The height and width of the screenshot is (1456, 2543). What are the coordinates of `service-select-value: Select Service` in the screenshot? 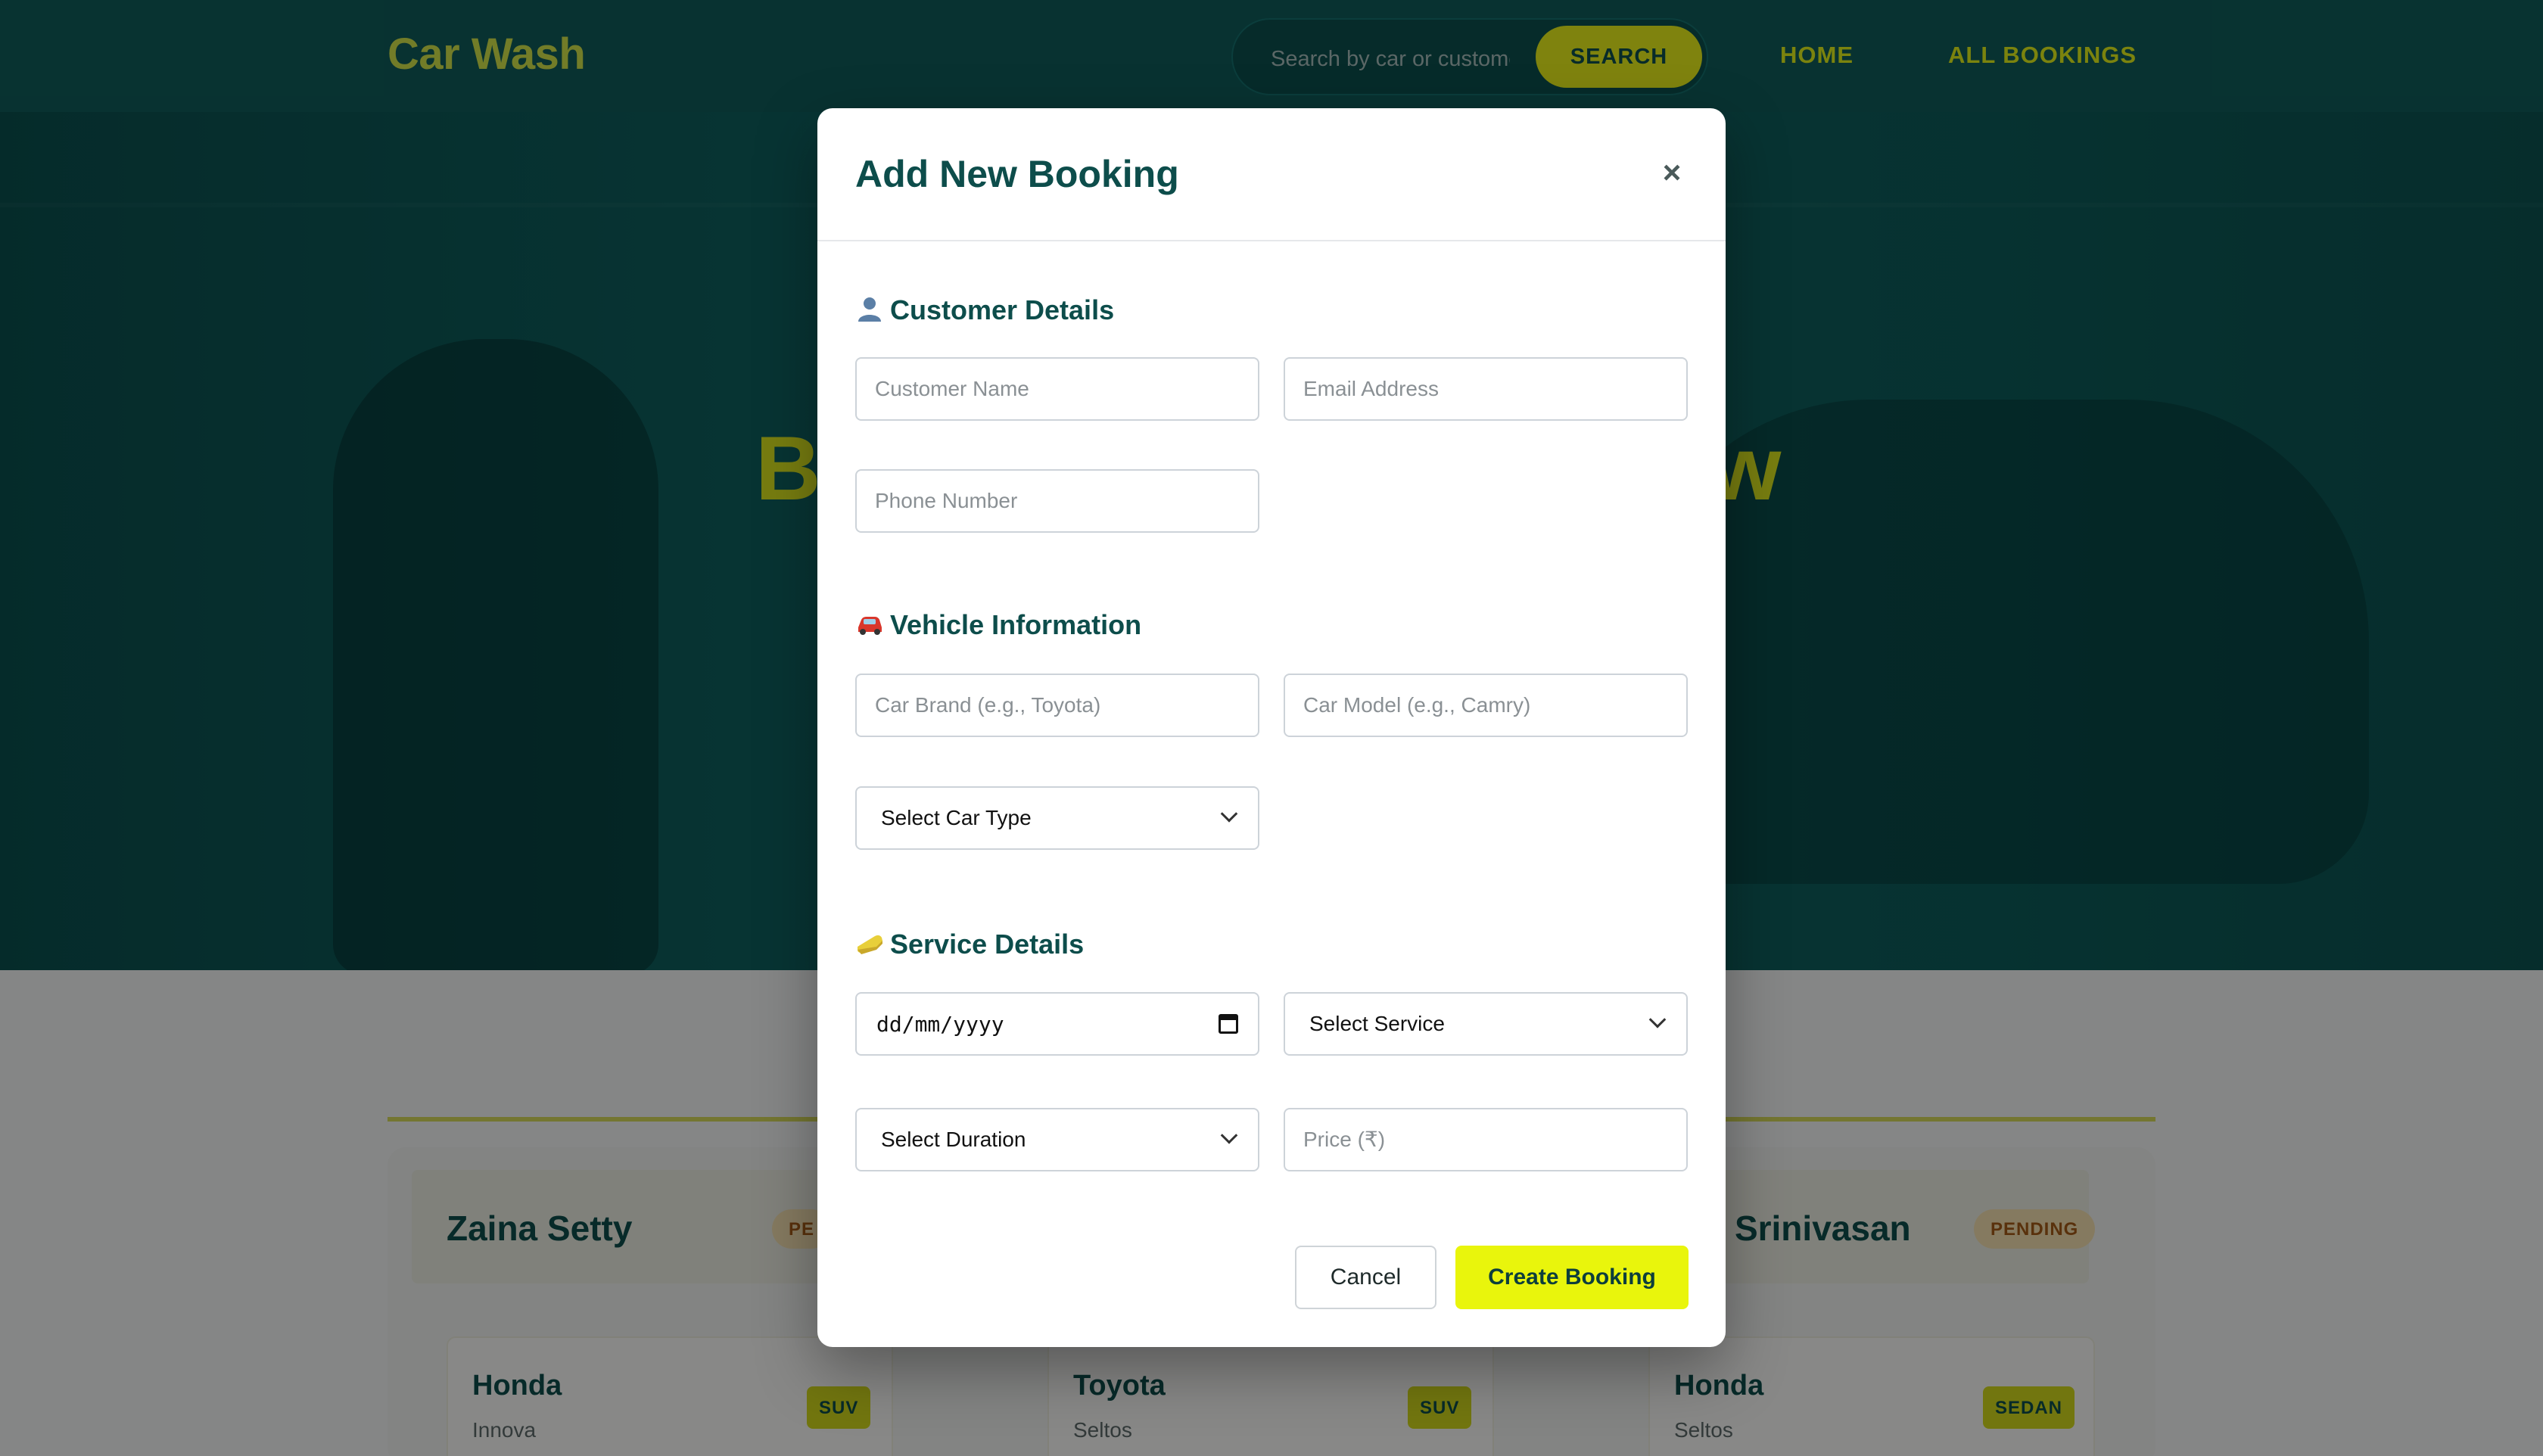 It's located at (1377, 1024).